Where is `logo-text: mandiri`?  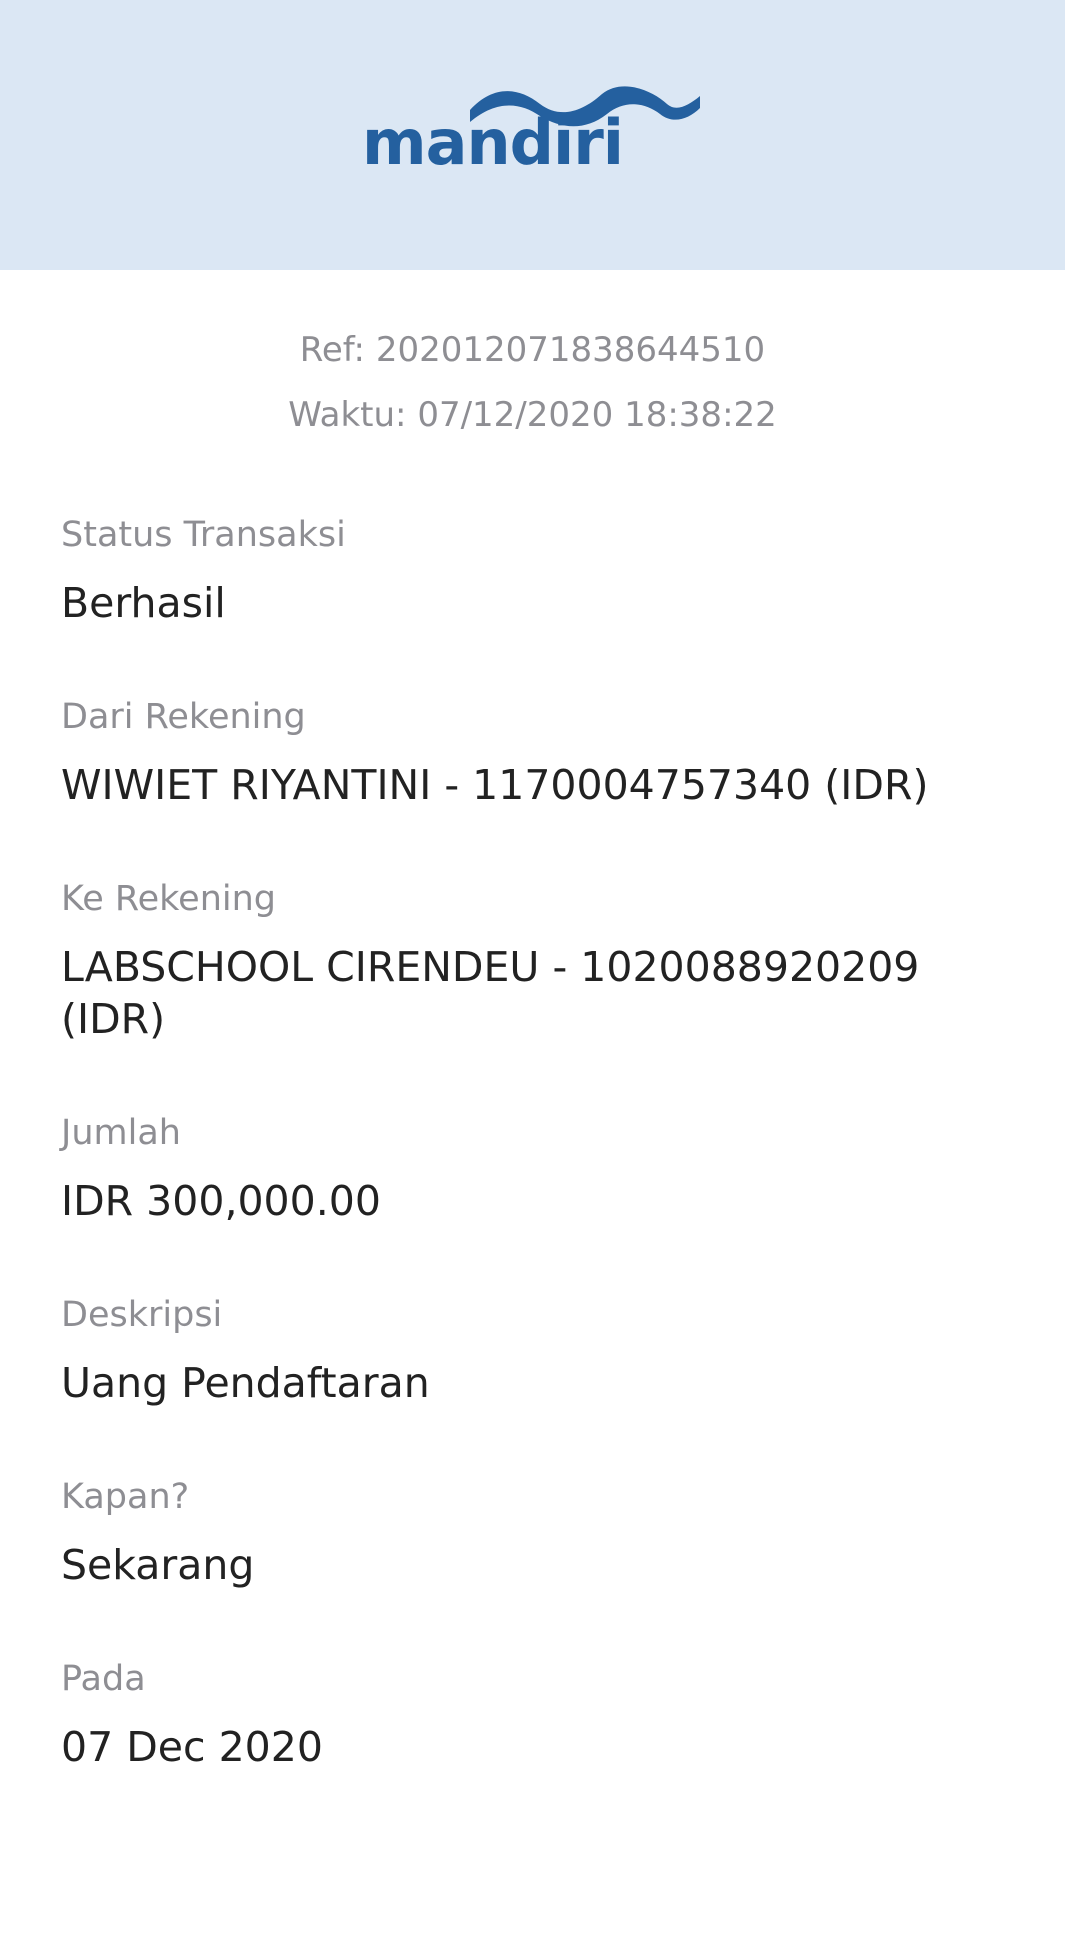 logo-text: mandiri is located at coordinates (493, 142).